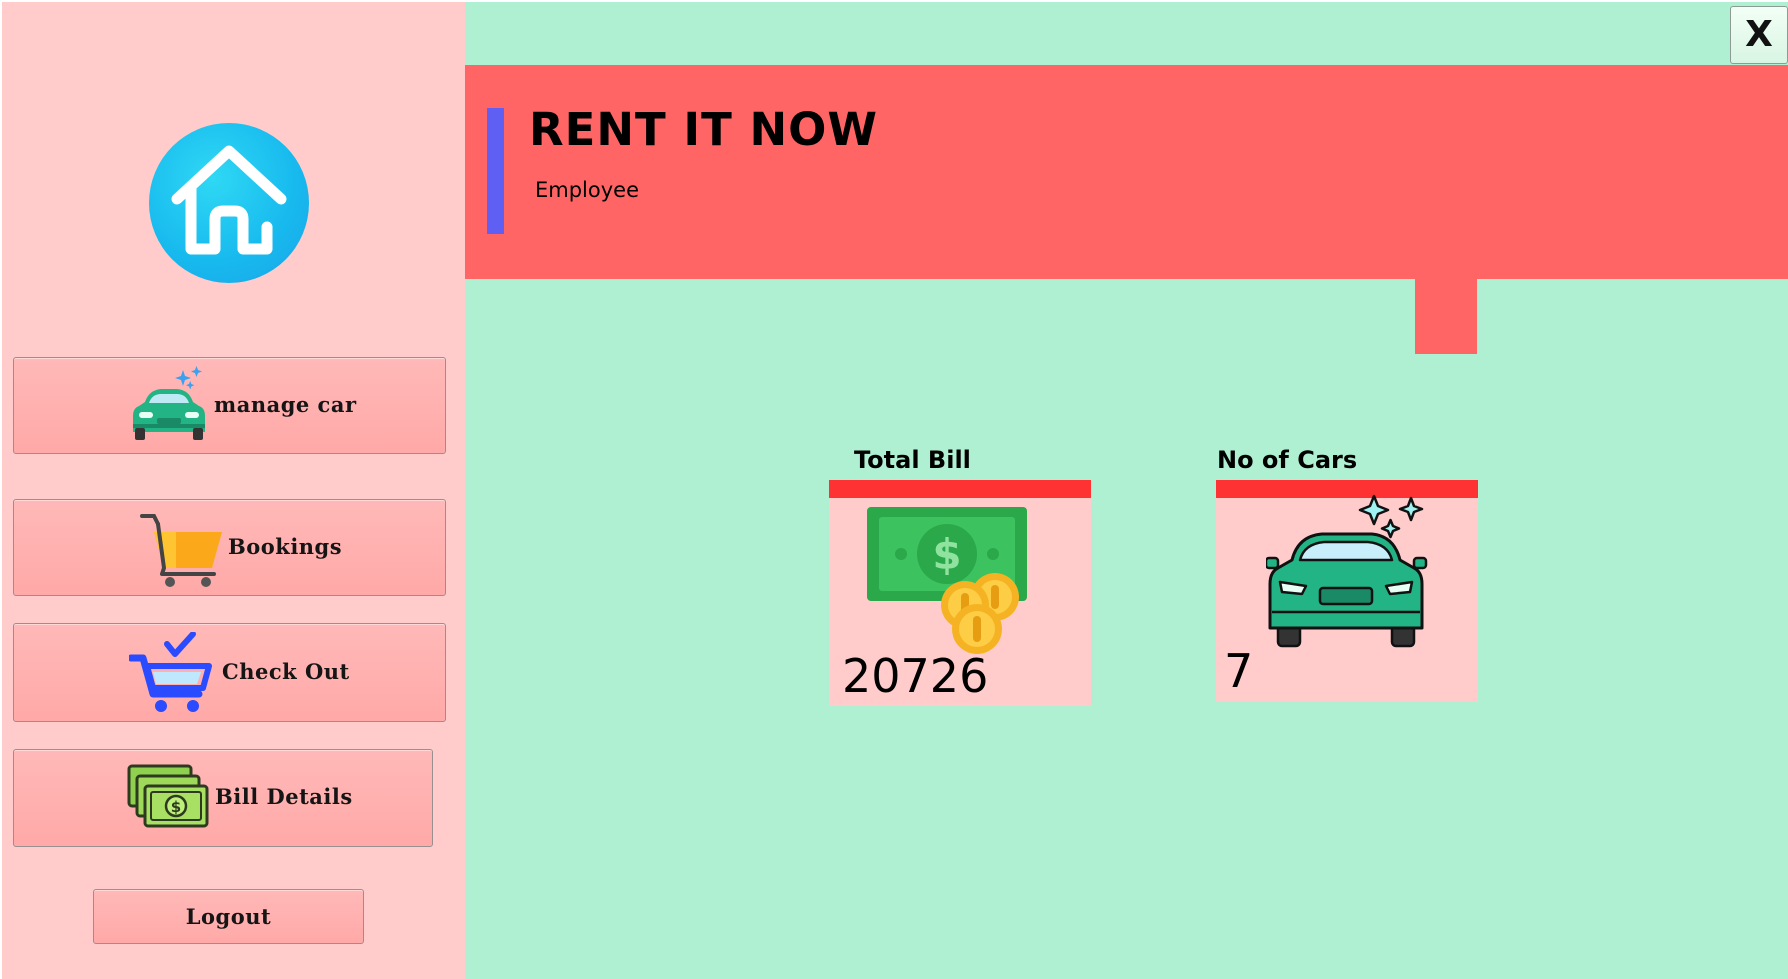 This screenshot has width=1788, height=979. What do you see at coordinates (169, 799) in the screenshot?
I see `cash-stack-icon: $` at bounding box center [169, 799].